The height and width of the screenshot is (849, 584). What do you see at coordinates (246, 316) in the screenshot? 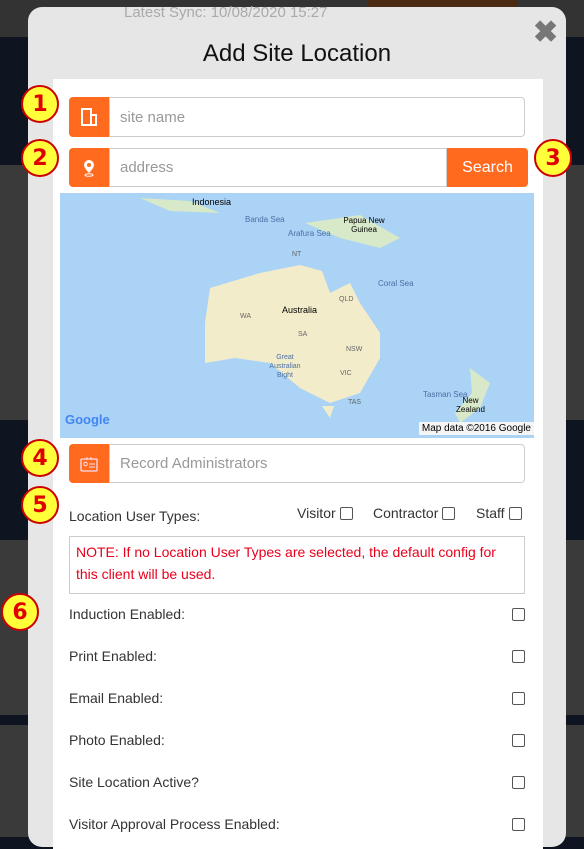
I see `map-label: WA` at bounding box center [246, 316].